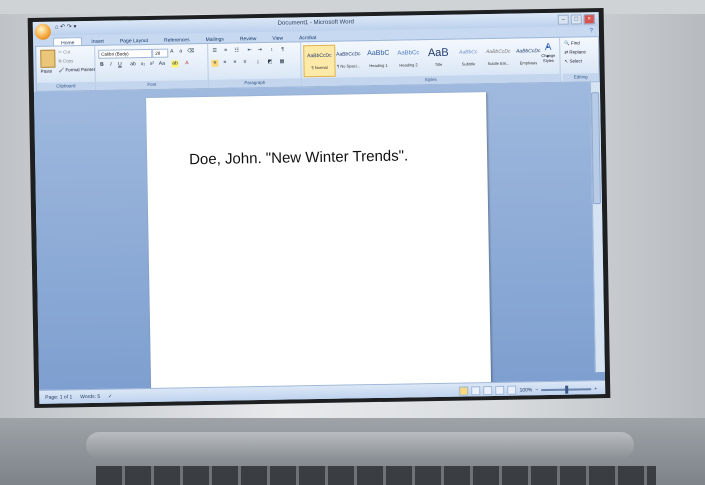  Describe the element at coordinates (48, 58) in the screenshot. I see `paste-icon` at that location.